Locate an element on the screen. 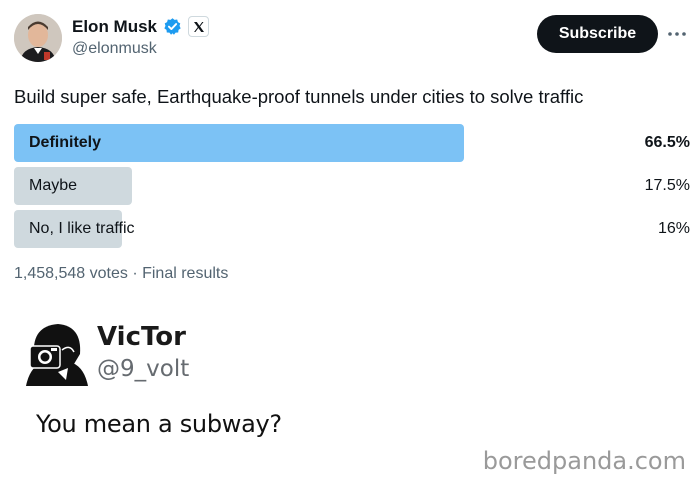 Image resolution: width=700 pixels, height=483 pixels. more-options-icon is located at coordinates (677, 34).